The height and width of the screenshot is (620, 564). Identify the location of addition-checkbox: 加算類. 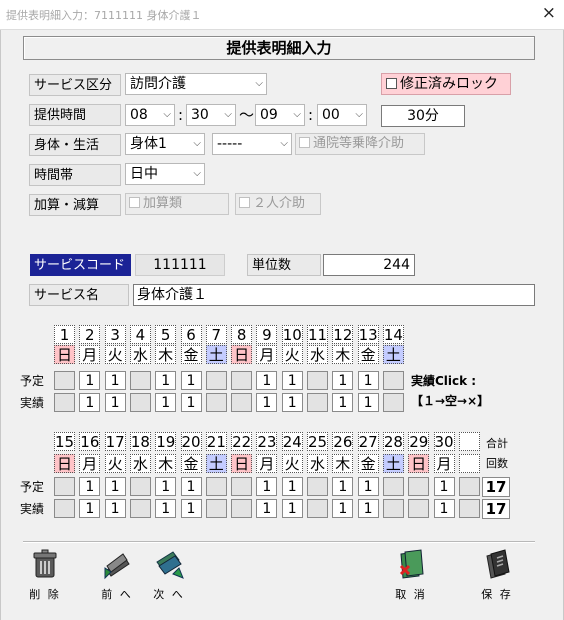
(177, 204).